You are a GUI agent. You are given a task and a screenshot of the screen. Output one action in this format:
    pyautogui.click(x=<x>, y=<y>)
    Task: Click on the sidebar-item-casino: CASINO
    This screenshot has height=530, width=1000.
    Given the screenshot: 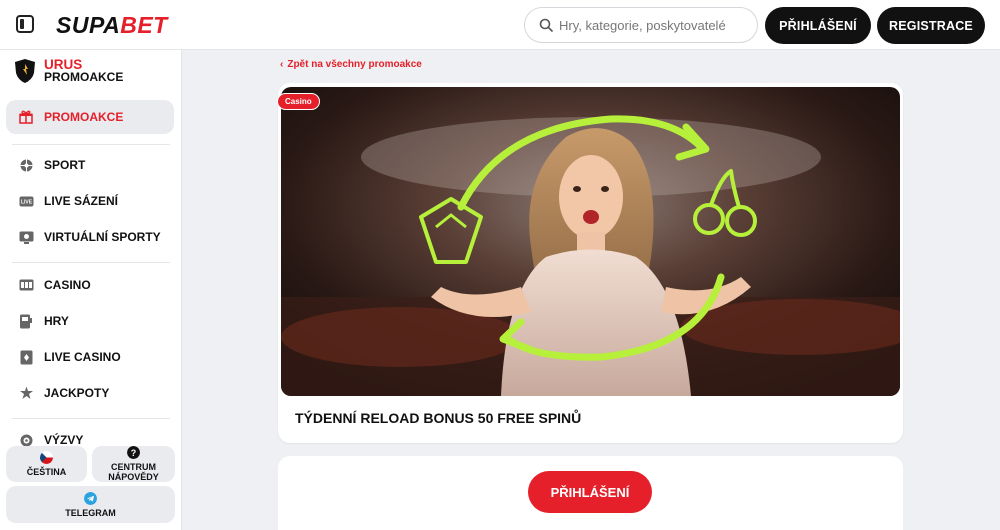 What is the action you would take?
    pyautogui.click(x=90, y=285)
    